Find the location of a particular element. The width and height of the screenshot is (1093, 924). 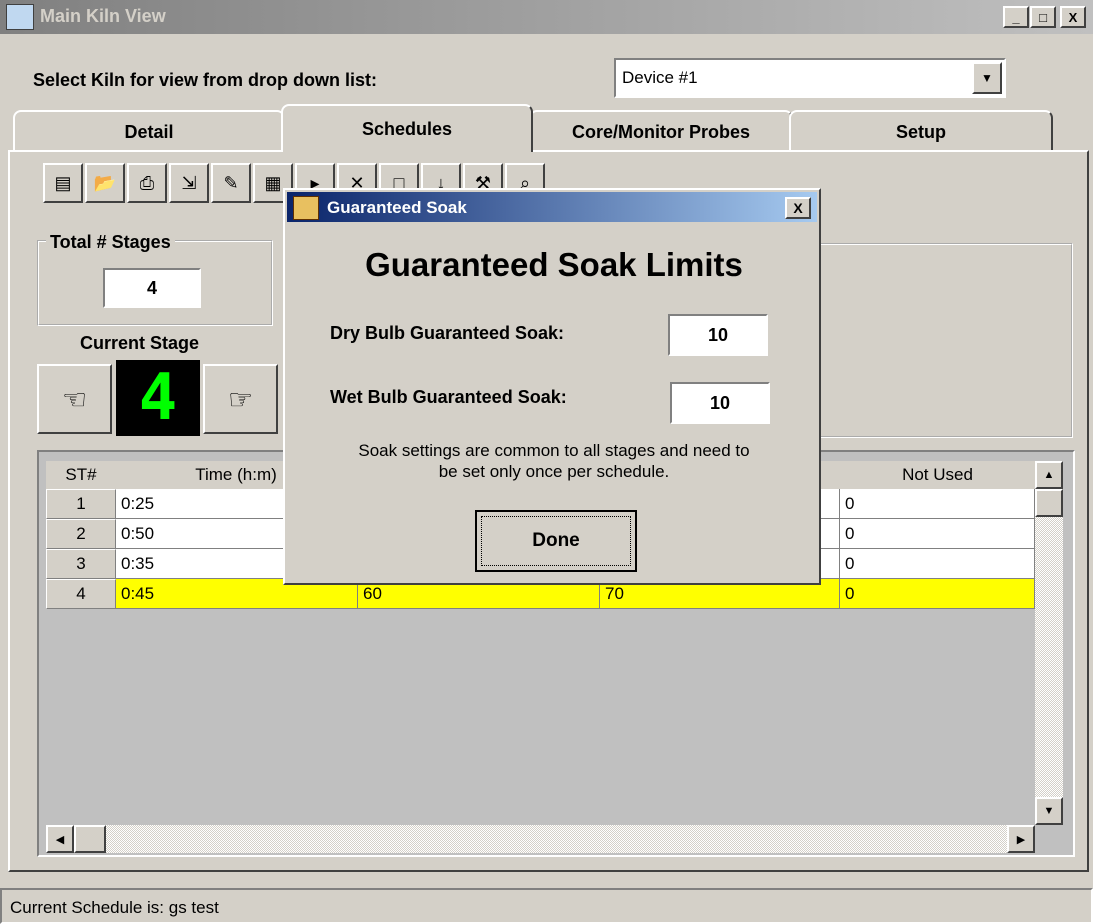

next-stage-button: ☞ is located at coordinates (240, 399).